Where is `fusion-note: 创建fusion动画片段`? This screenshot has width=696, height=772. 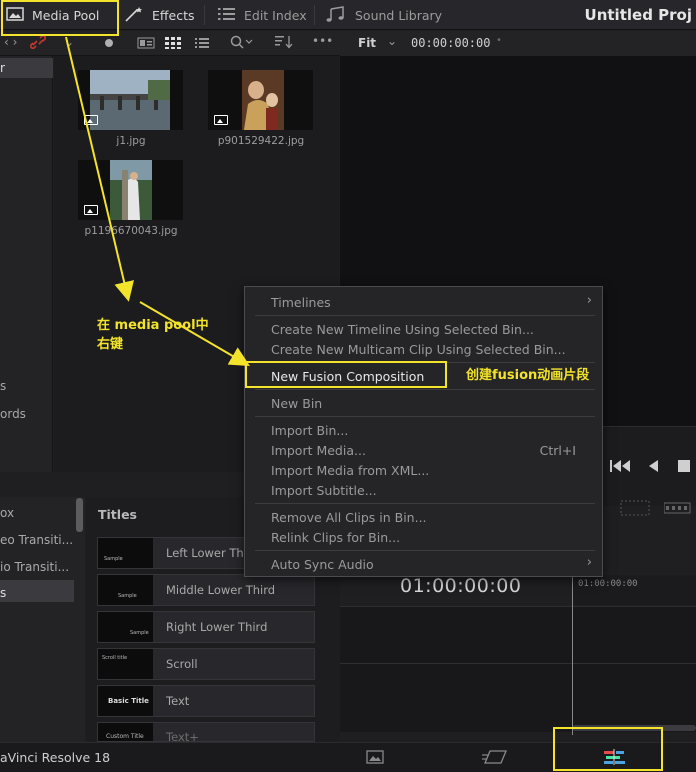 fusion-note: 创建fusion动画片段 is located at coordinates (528, 375).